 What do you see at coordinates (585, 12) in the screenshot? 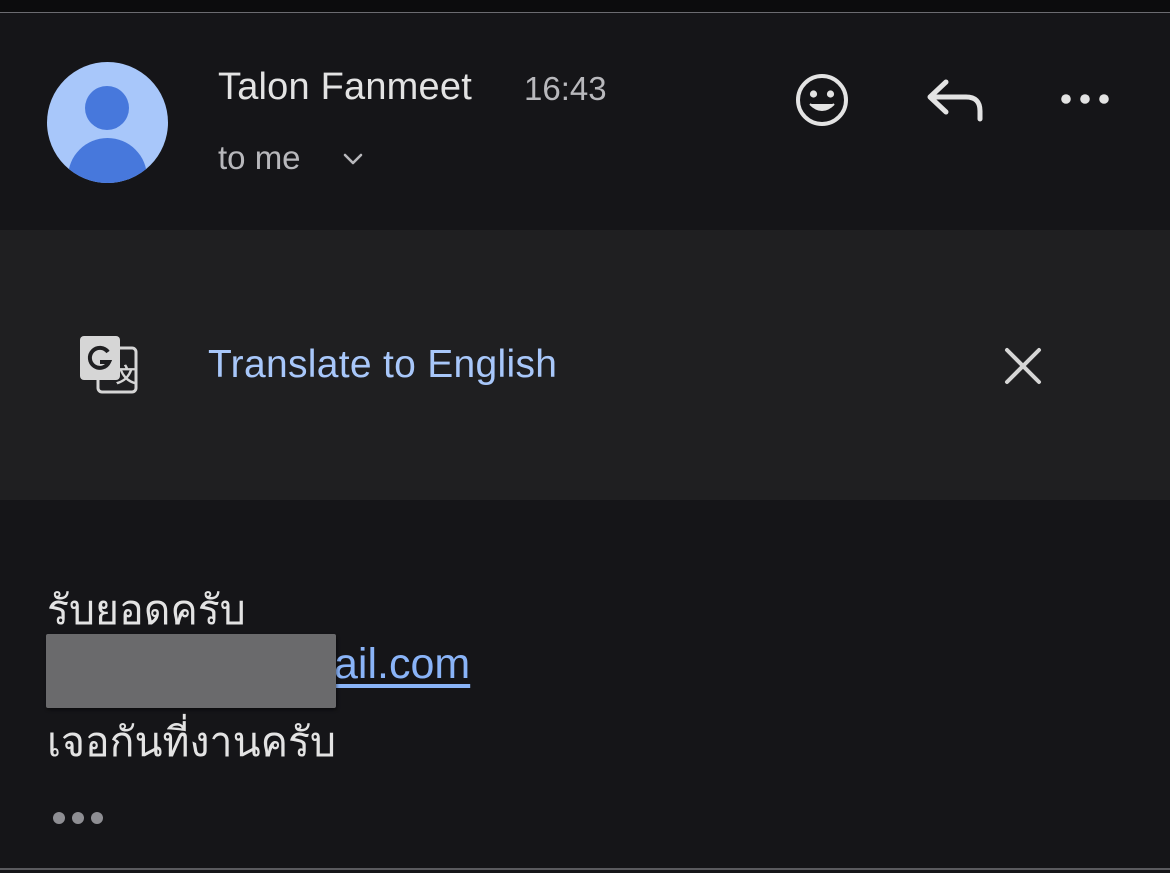
I see `top-divider` at bounding box center [585, 12].